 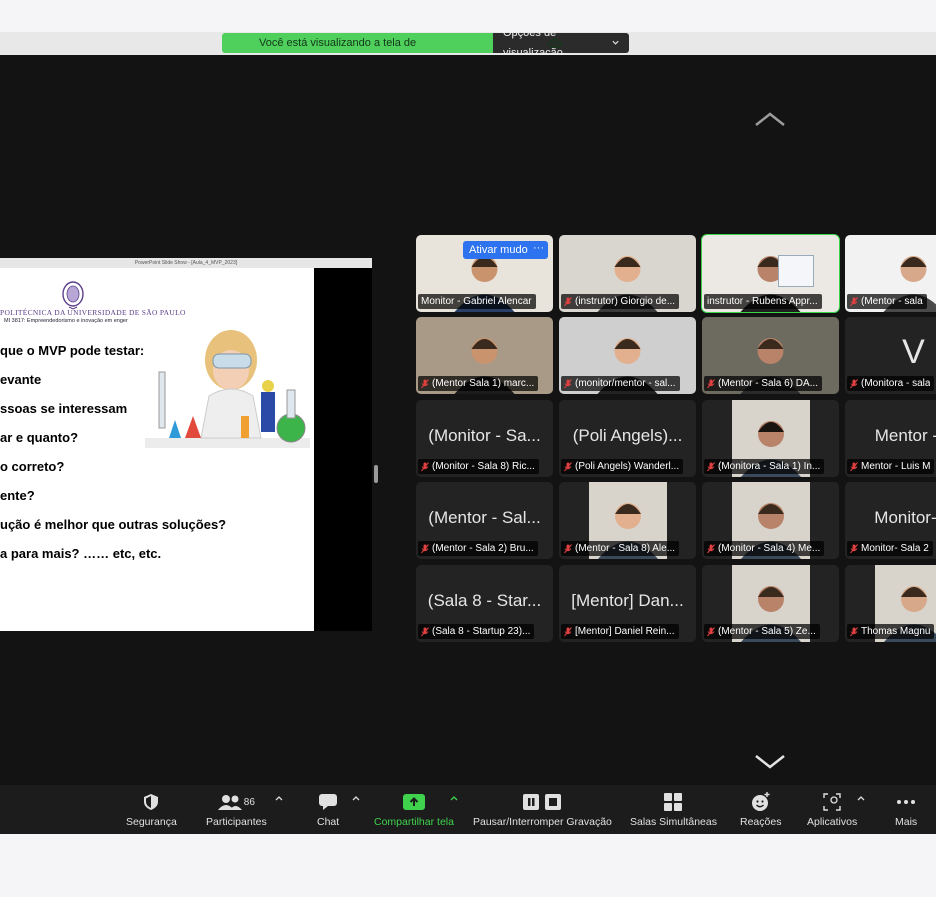 I want to click on chevron-down-icon, so click(x=615, y=42).